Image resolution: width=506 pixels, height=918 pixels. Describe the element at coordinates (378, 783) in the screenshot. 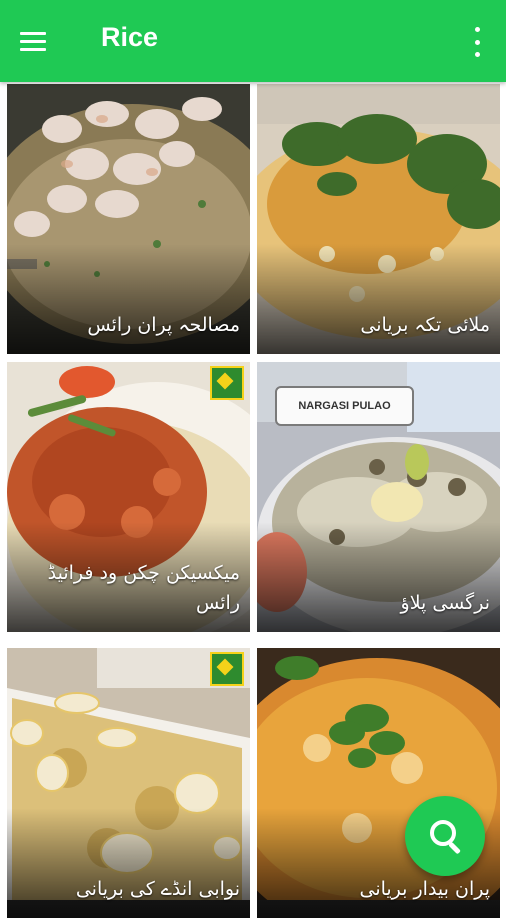

I see `recipe-card: پران بیدار بریانی` at that location.